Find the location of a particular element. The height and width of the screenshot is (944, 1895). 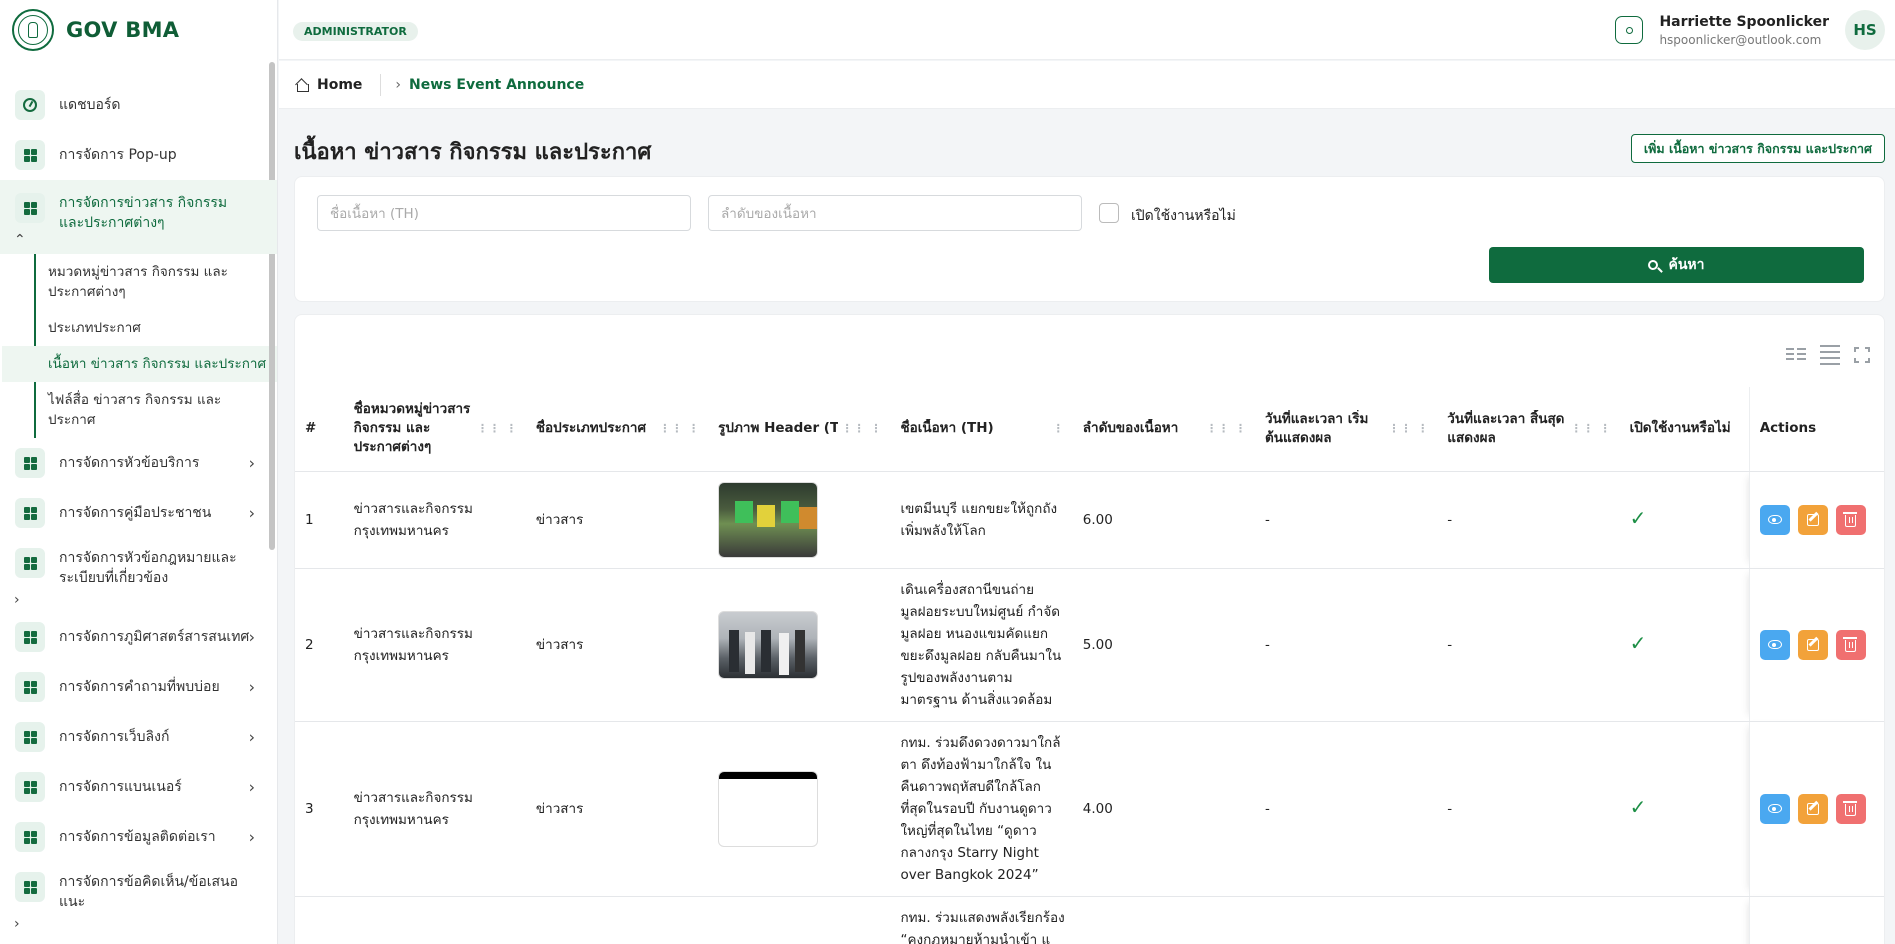

cell-order: 4.00 is located at coordinates (1164, 809).